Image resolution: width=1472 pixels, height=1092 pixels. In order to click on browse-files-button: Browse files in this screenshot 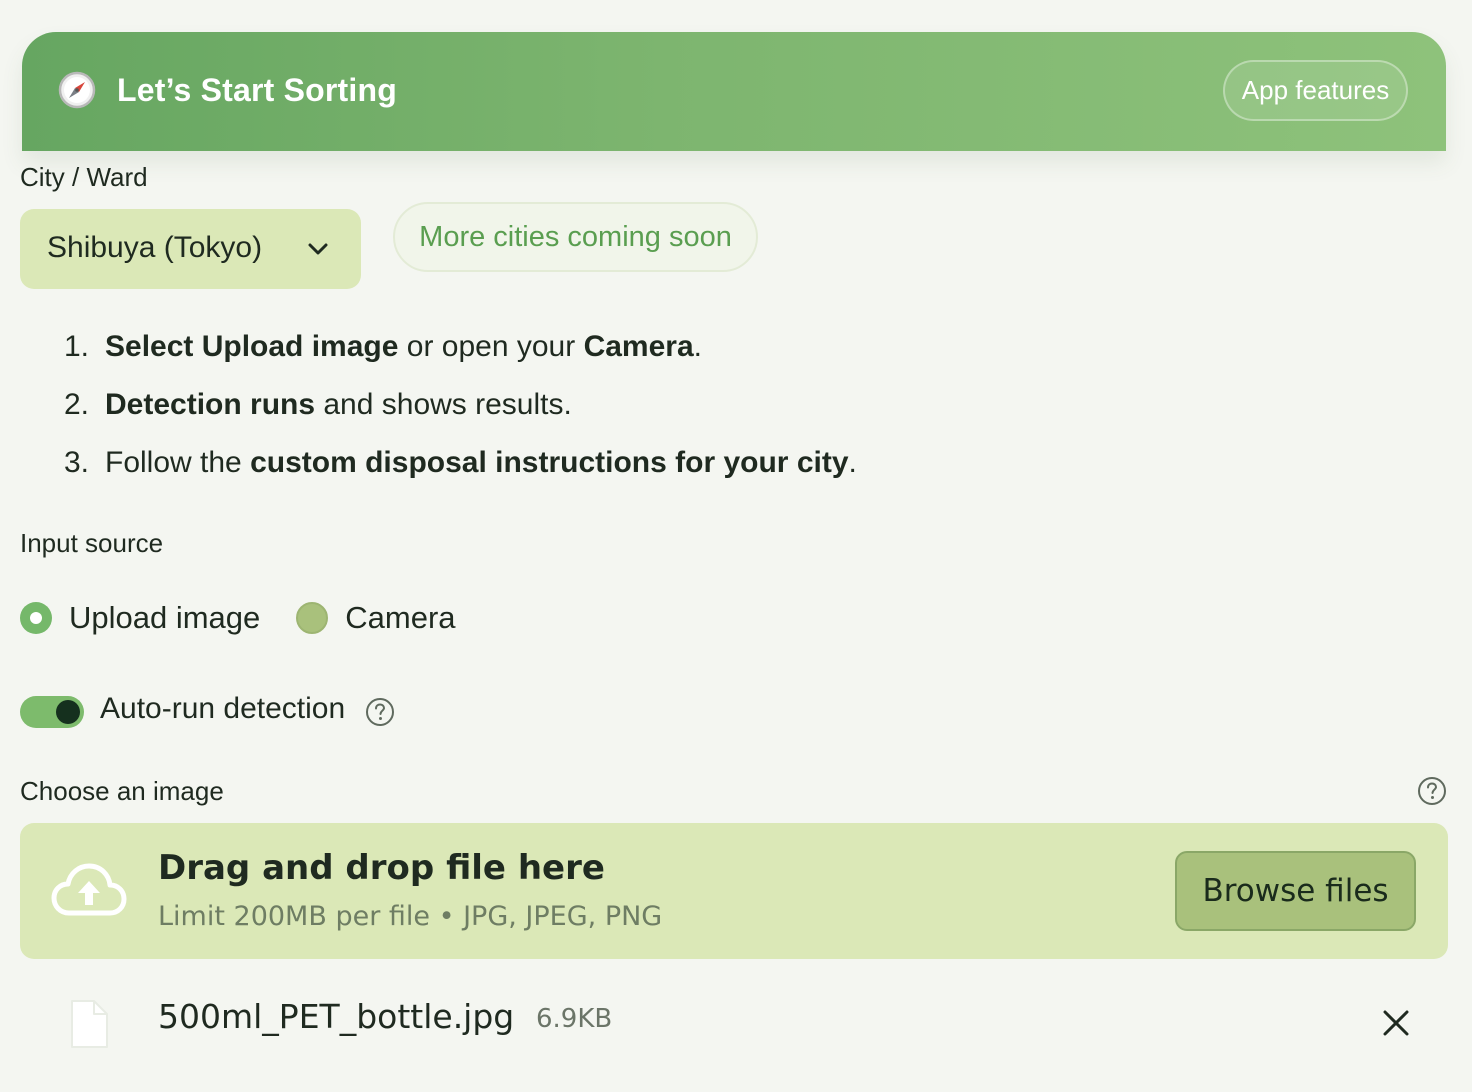, I will do `click(1295, 891)`.